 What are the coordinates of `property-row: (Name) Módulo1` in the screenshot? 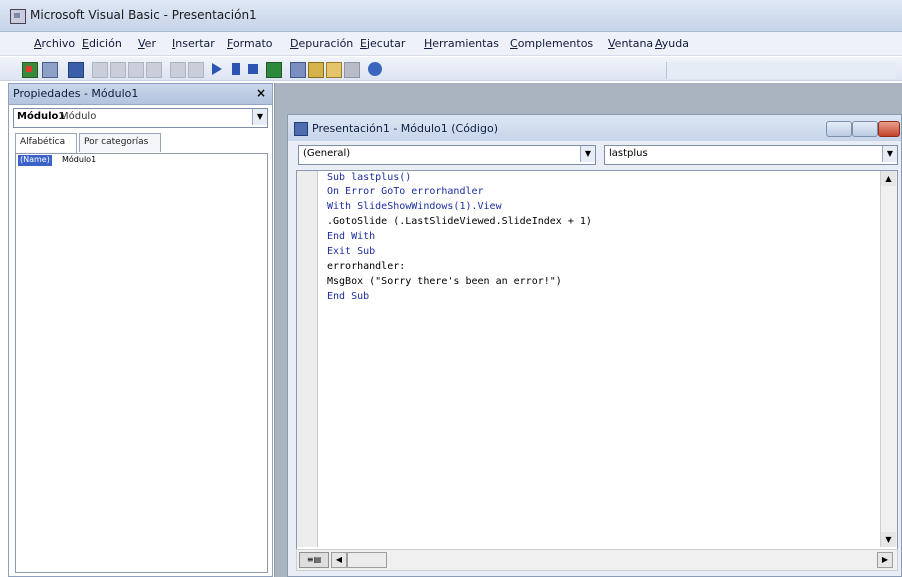 It's located at (140, 160).